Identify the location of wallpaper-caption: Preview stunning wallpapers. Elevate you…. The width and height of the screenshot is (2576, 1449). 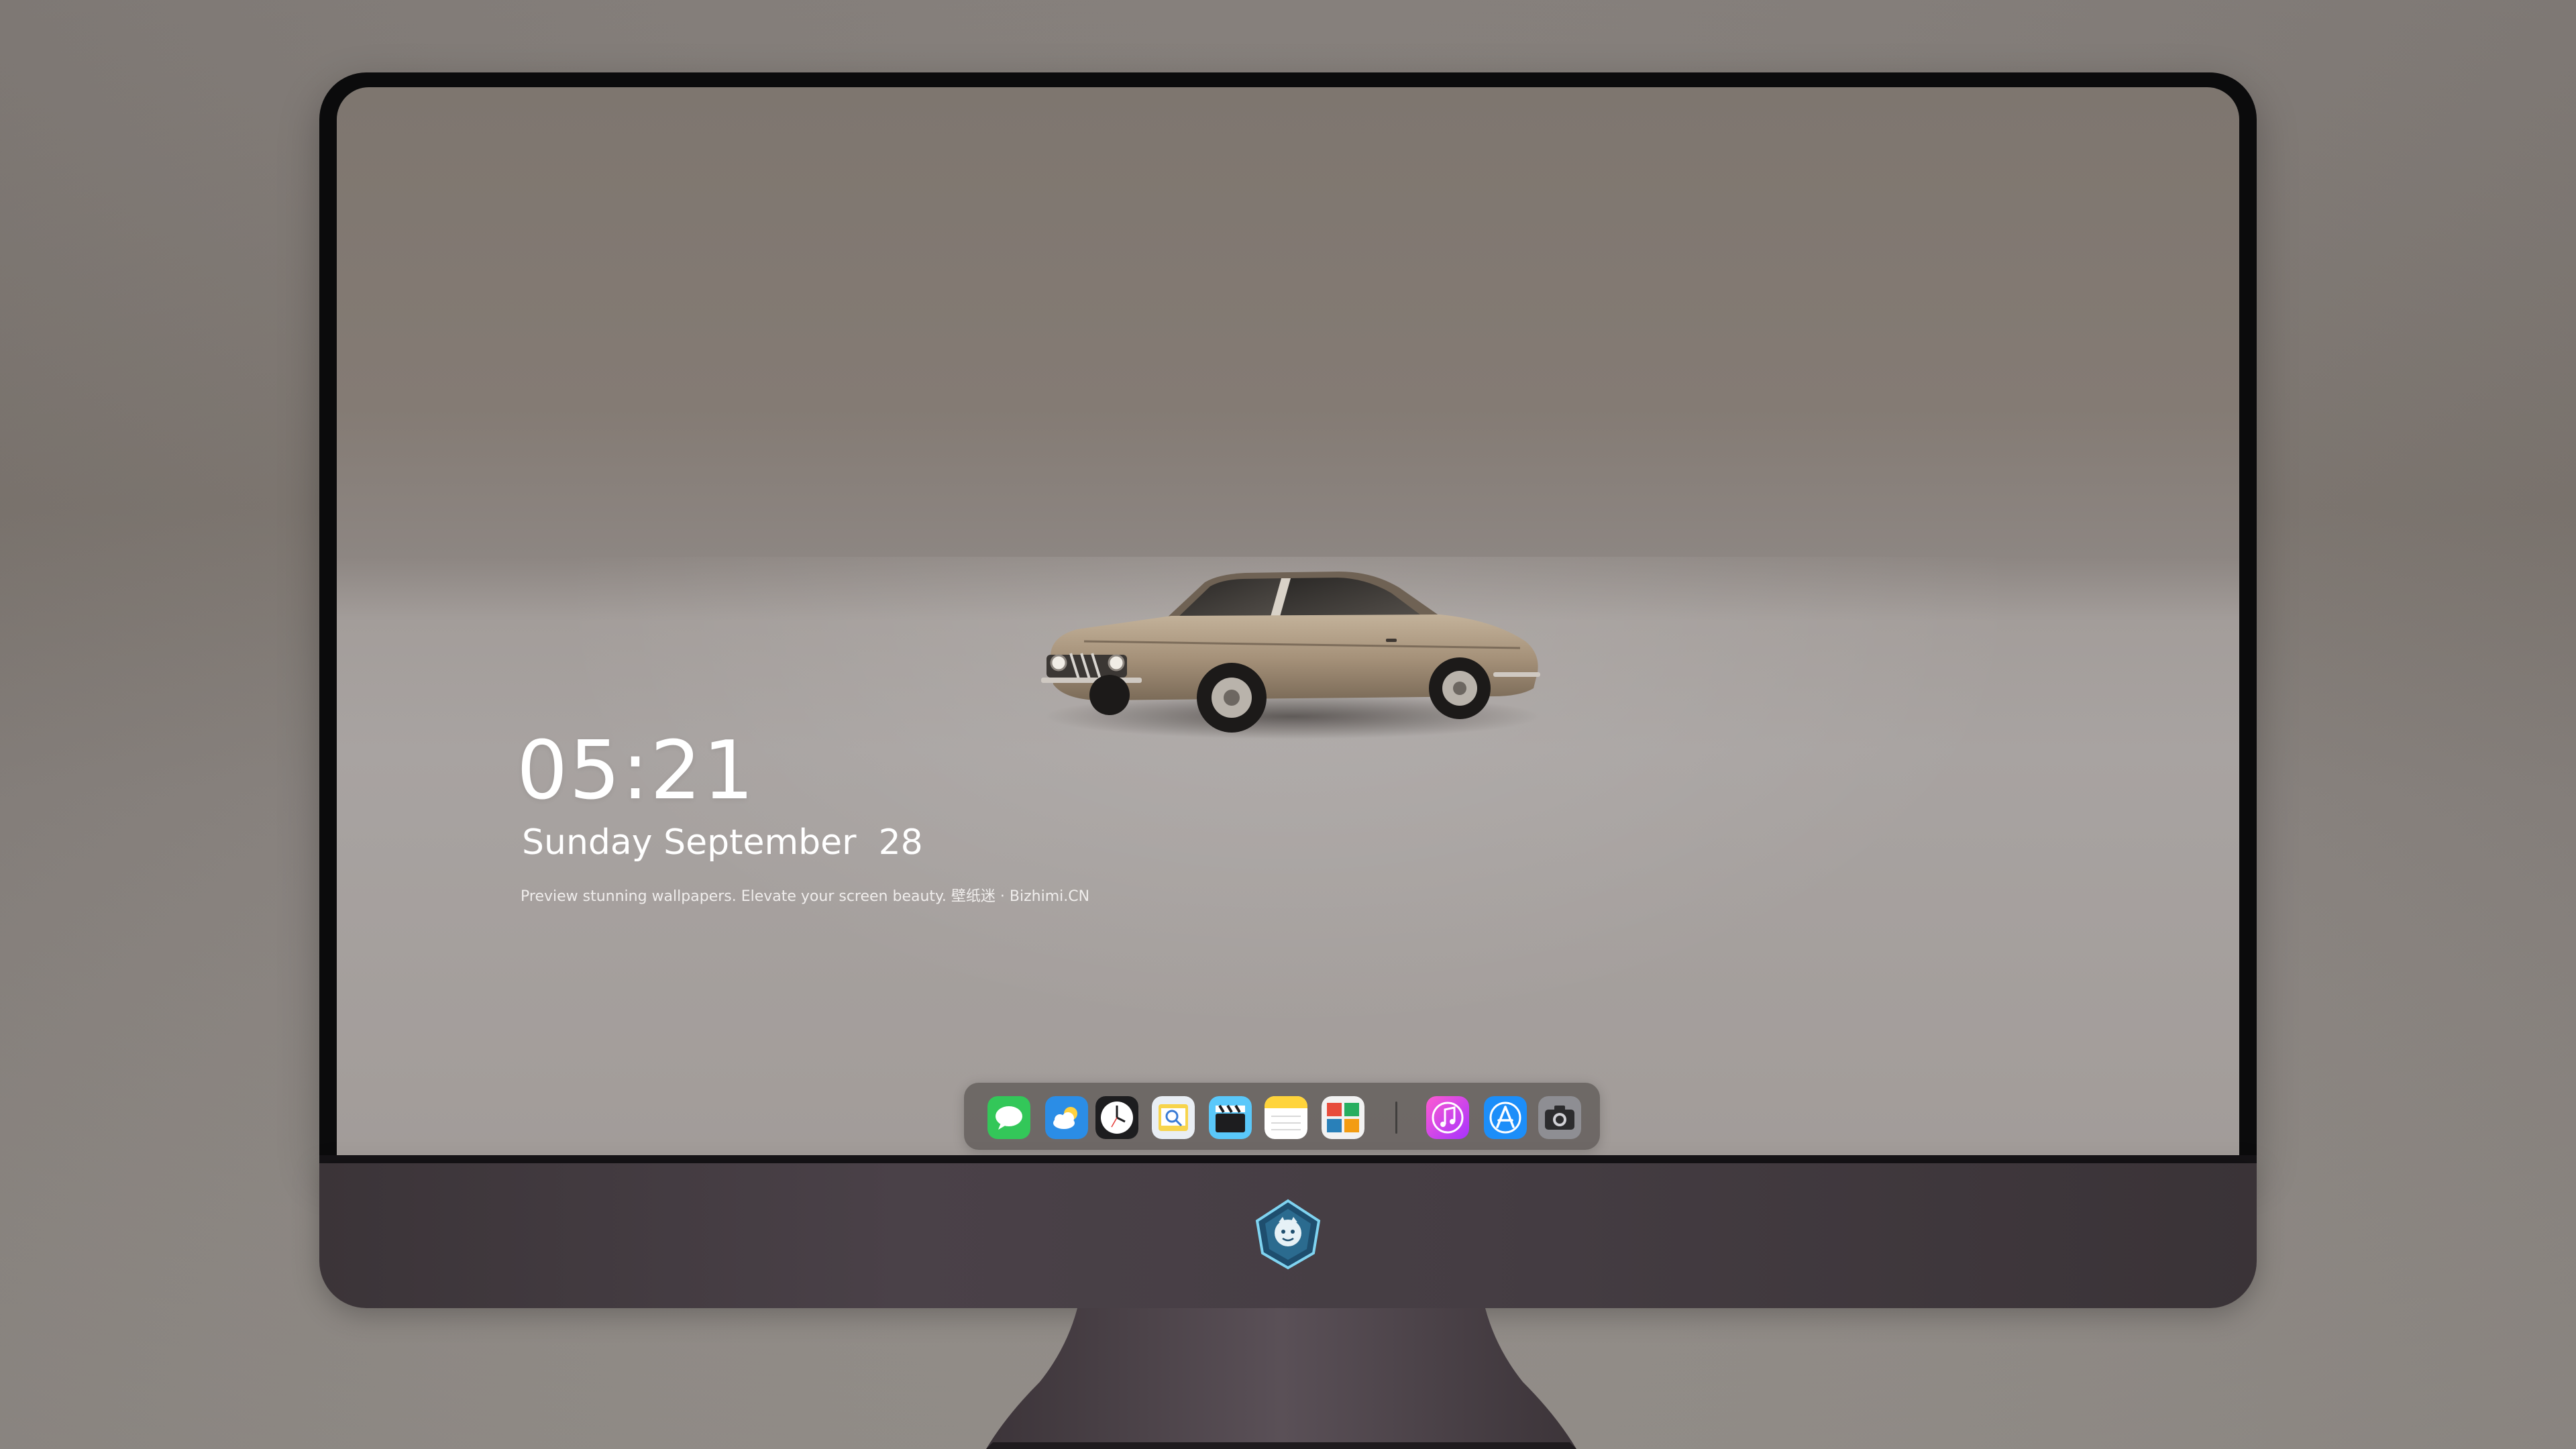
(805, 895).